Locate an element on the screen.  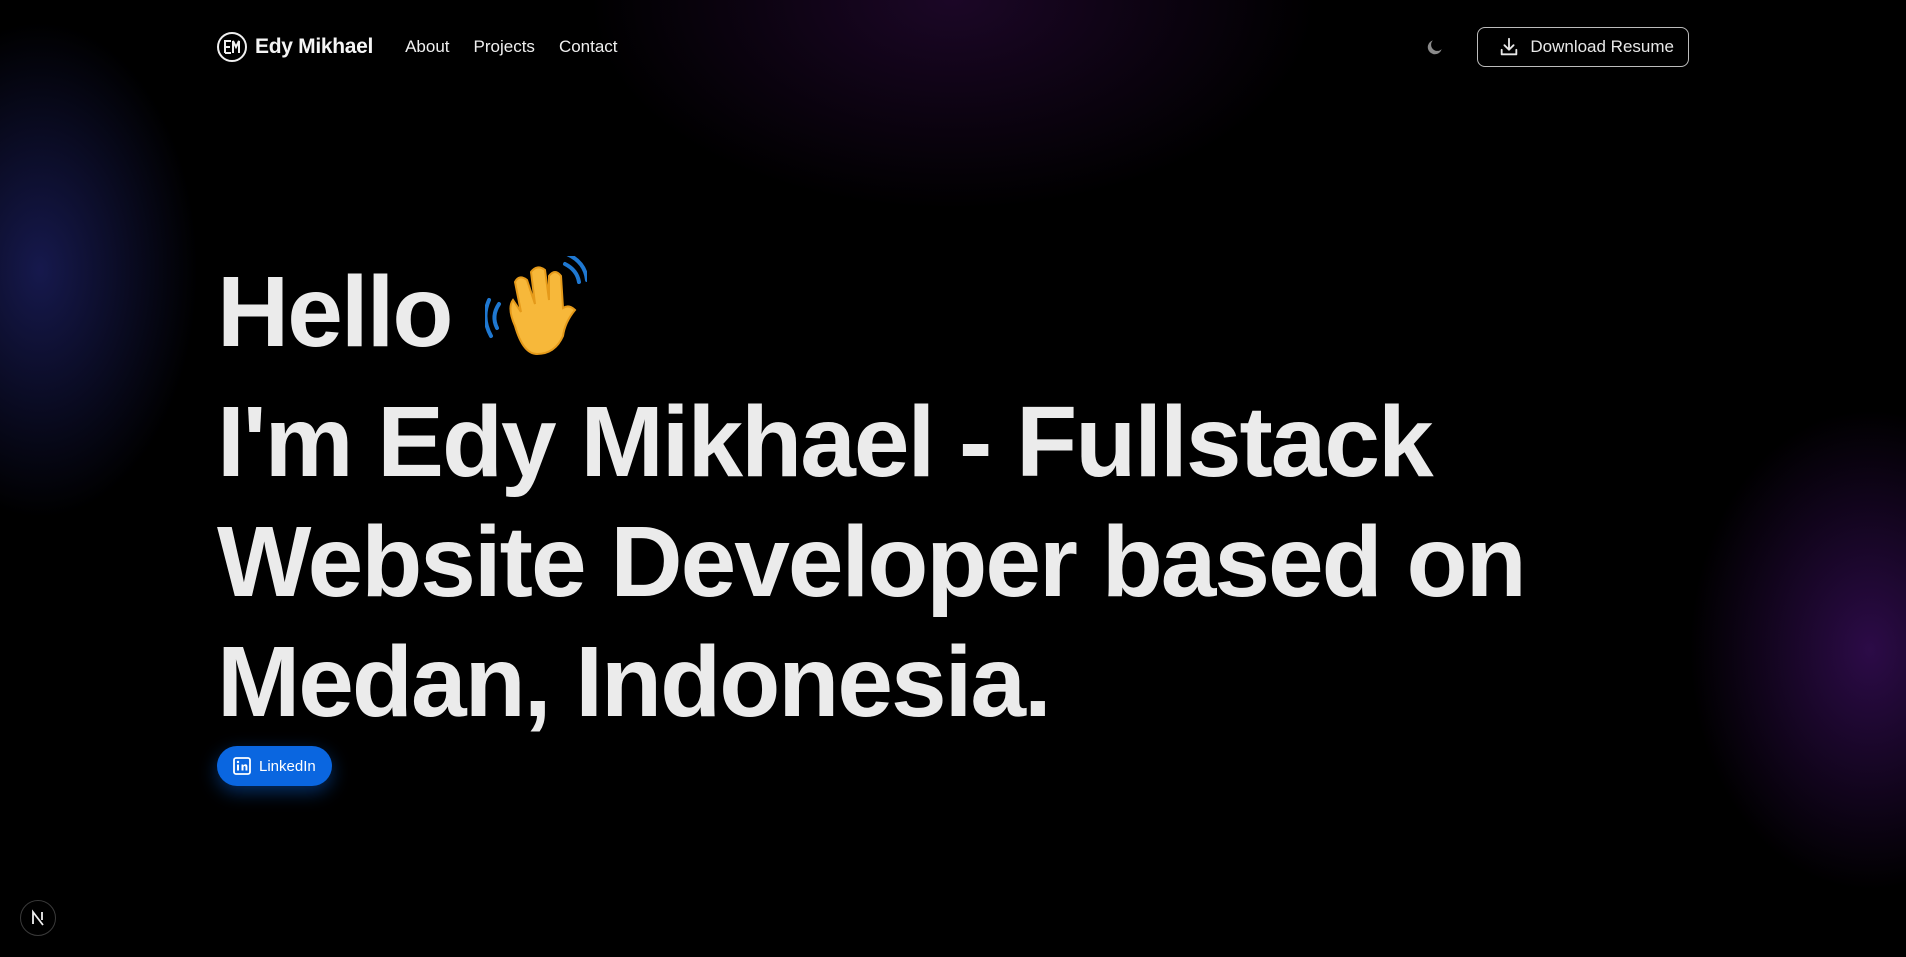
download-resume-button: Download Resume is located at coordinates (1583, 47).